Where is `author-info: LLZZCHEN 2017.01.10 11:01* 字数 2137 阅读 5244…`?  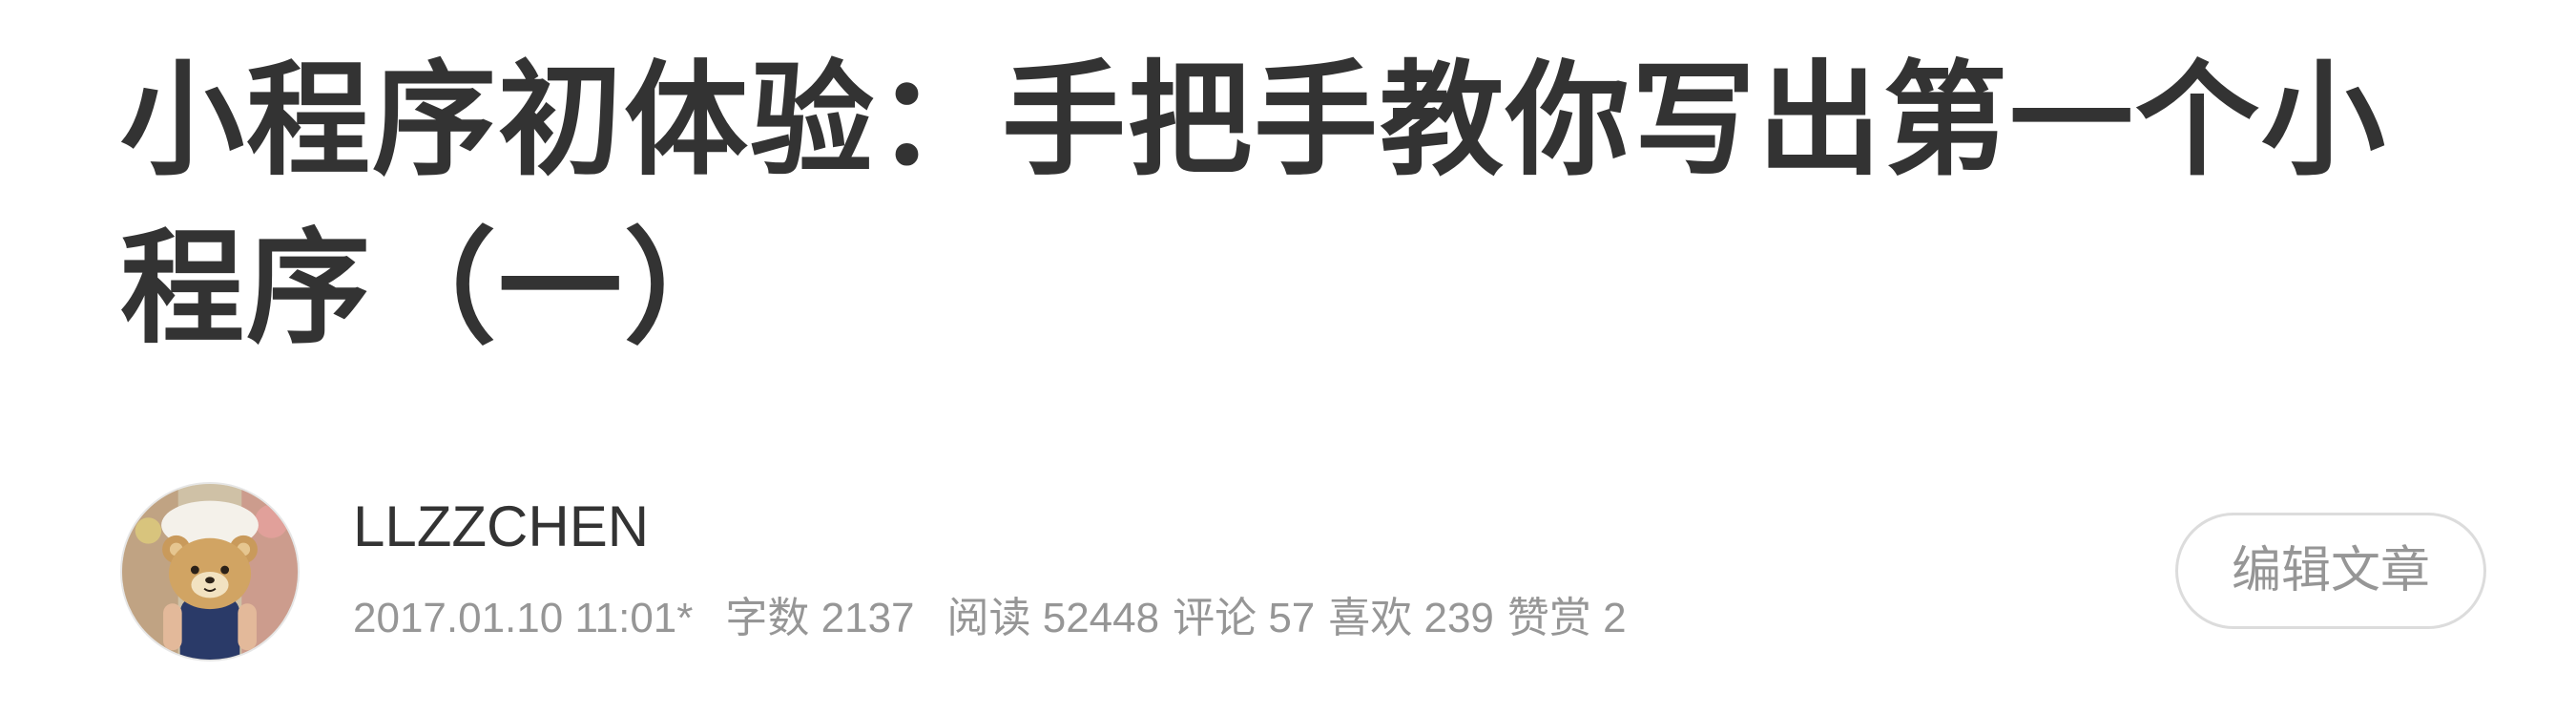
author-info: LLZZCHEN 2017.01.10 11:01* 字数 2137 阅读 5244… is located at coordinates (996, 569).